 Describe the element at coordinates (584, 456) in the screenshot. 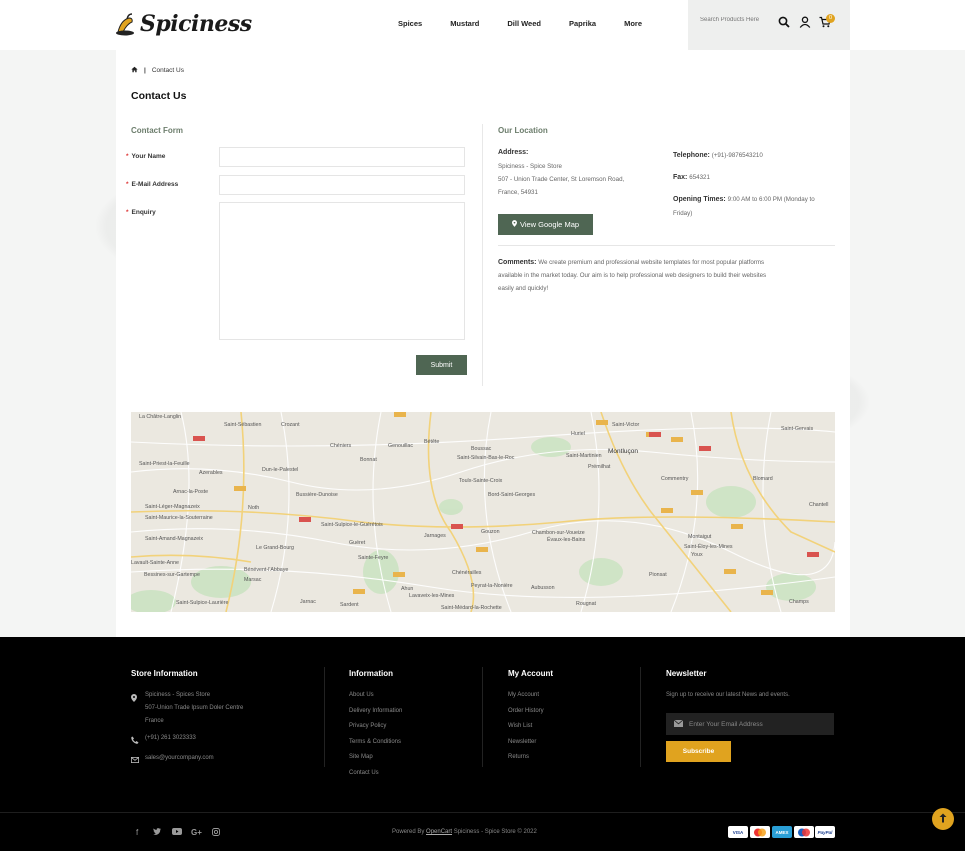

I see `map-city-label: Saint-Martinien` at that location.